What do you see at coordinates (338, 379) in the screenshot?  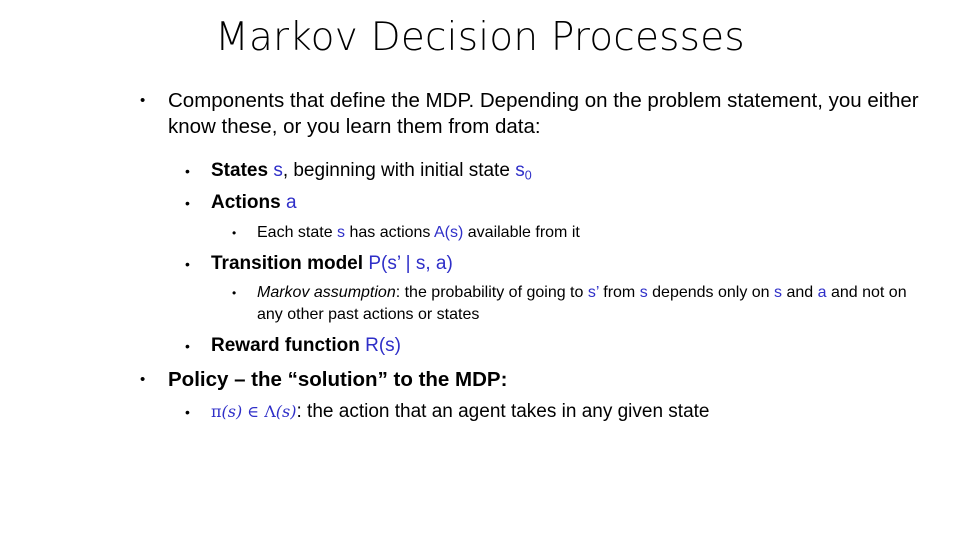 I see `bullet-policy-text: Policy – the “solution” to the MDP:` at bounding box center [338, 379].